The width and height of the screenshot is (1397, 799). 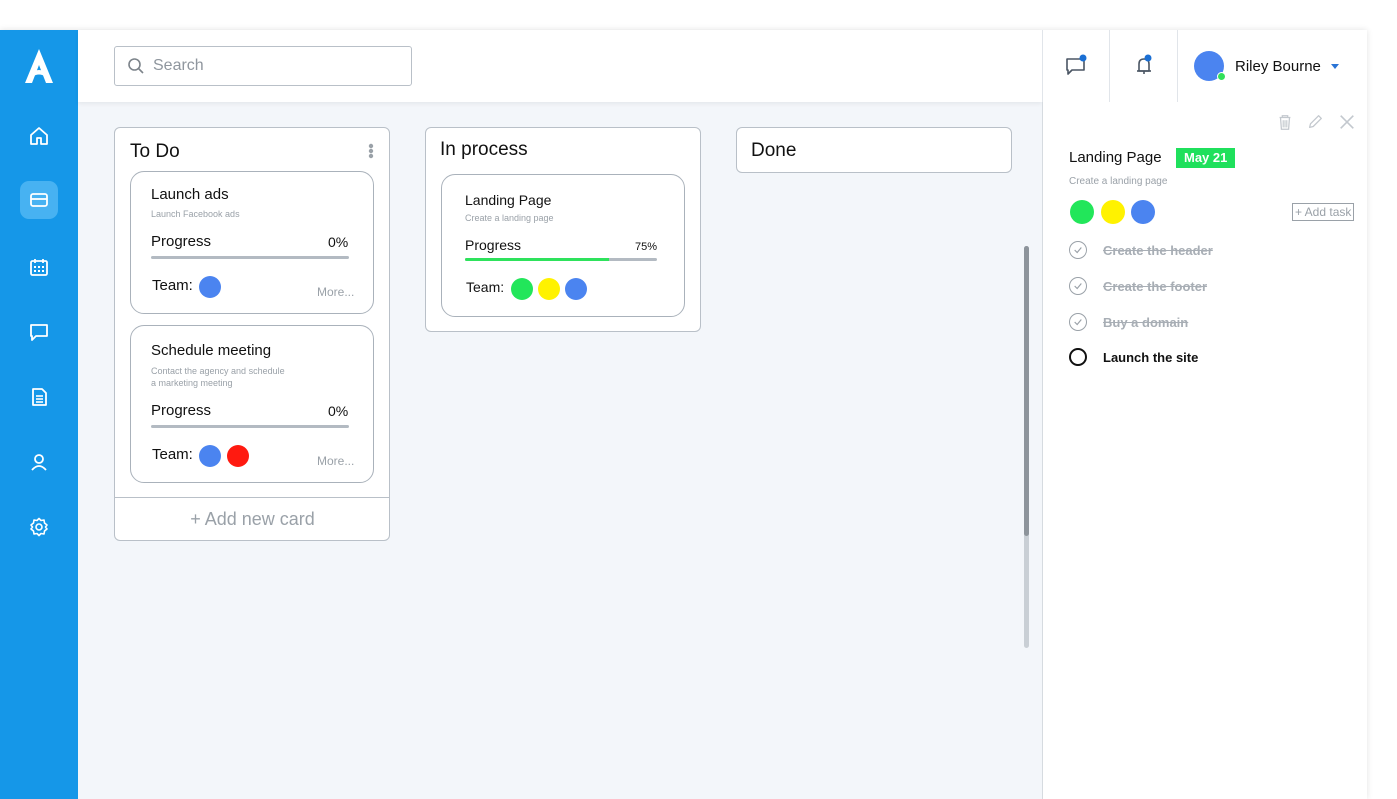 I want to click on due-date-badge: May 21, so click(x=1206, y=158).